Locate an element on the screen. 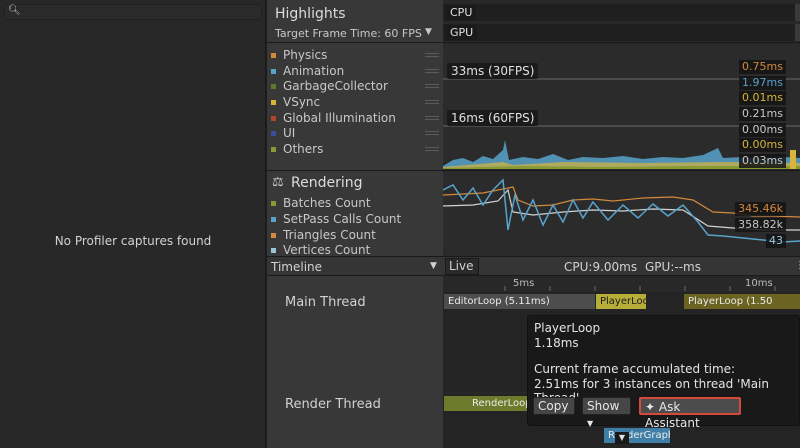 The width and height of the screenshot is (800, 448). legend-label: VSync is located at coordinates (302, 102).